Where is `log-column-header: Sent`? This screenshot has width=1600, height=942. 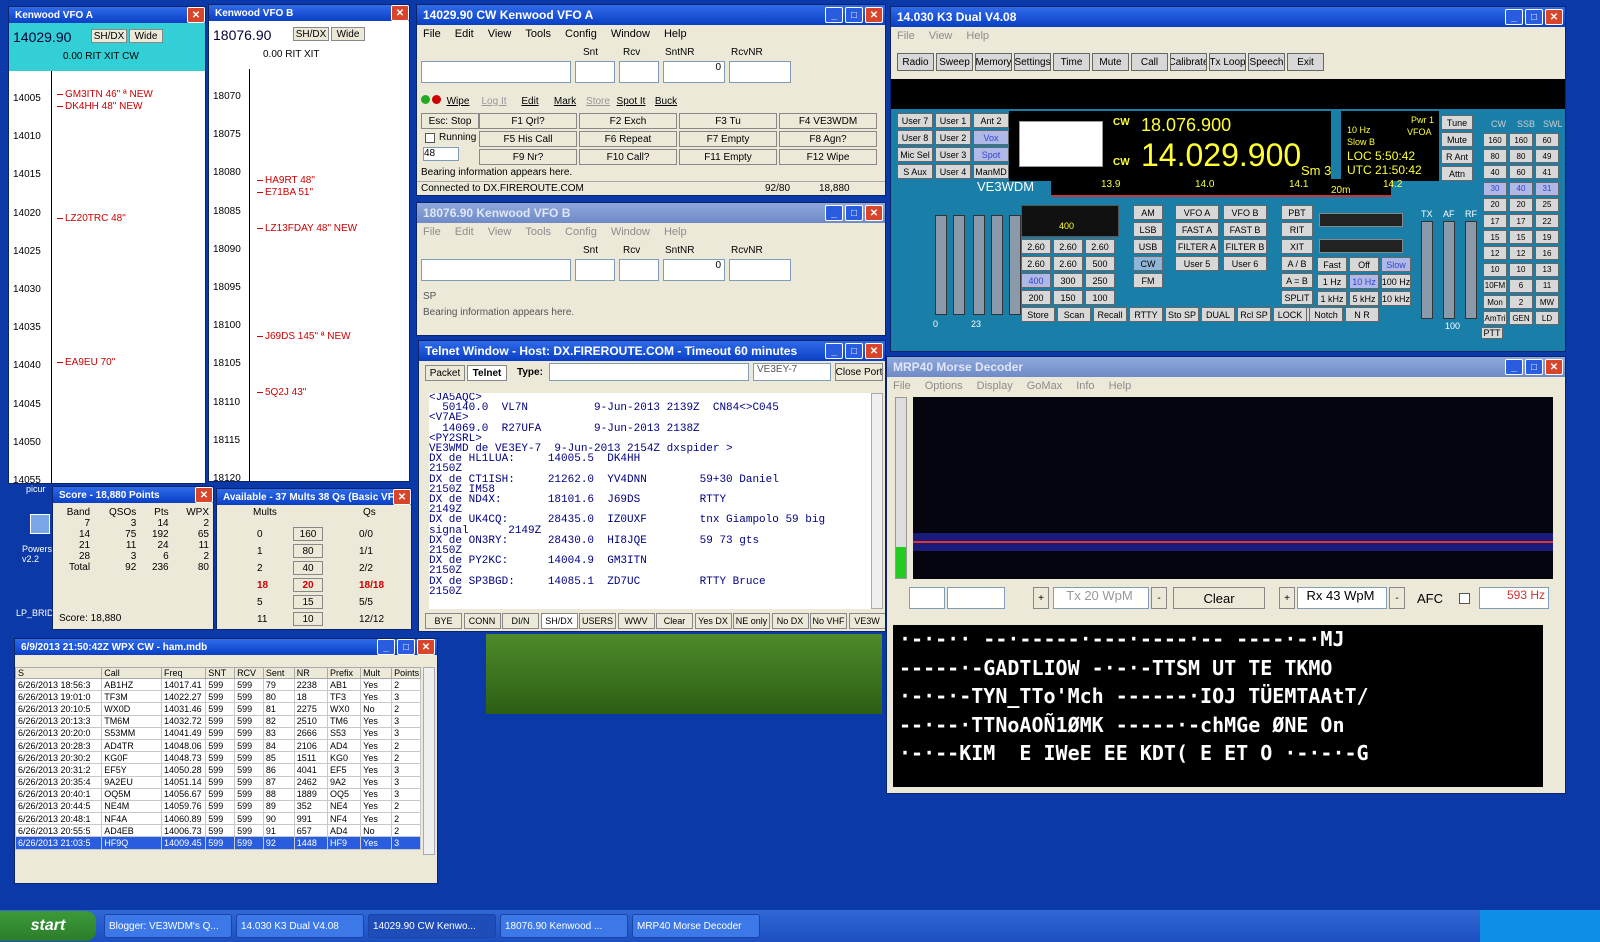 log-column-header: Sent is located at coordinates (278, 673).